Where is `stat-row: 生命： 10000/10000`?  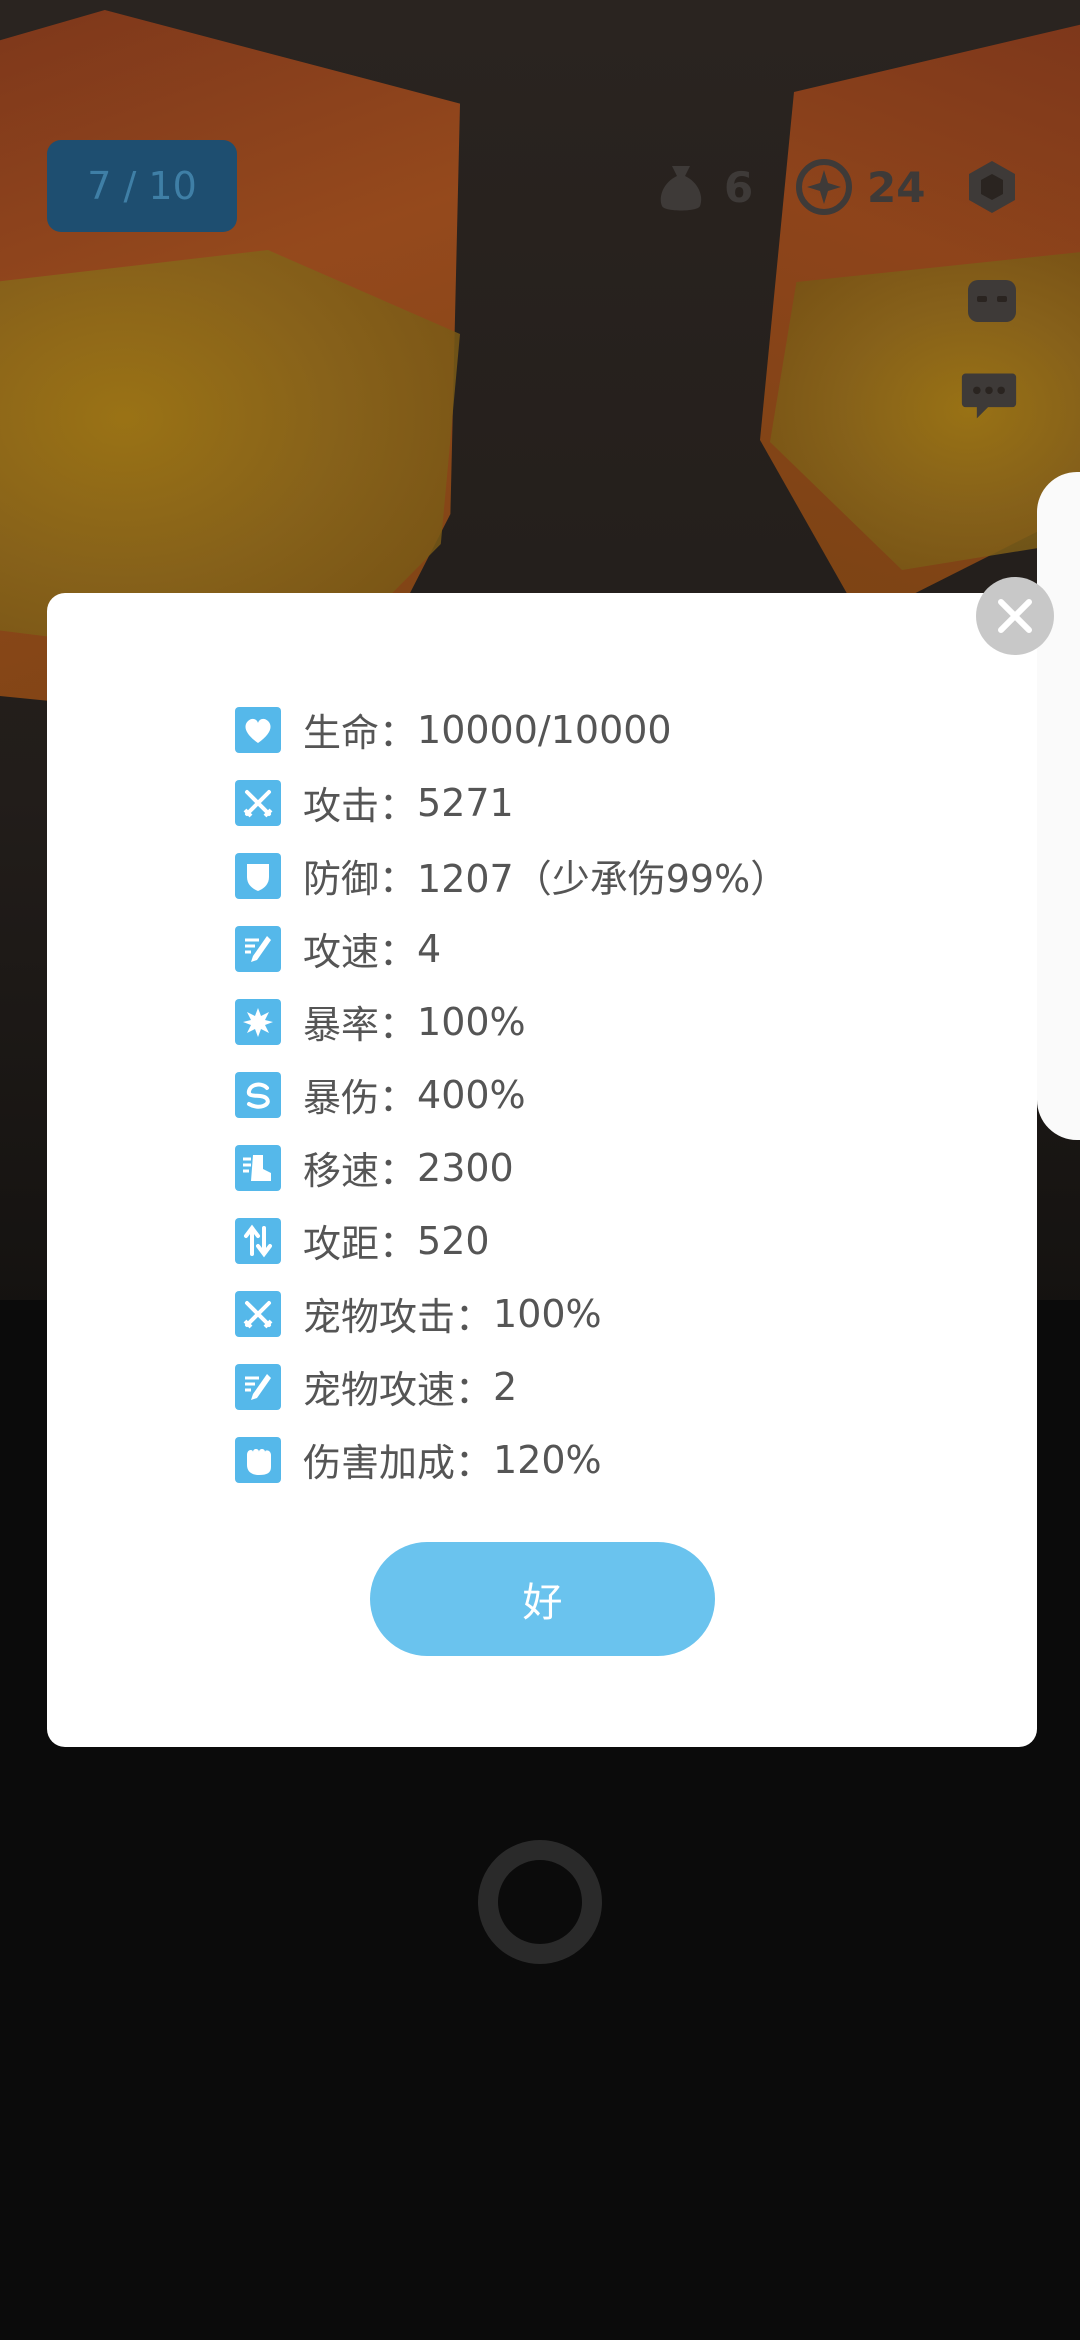 stat-row: 生命： 10000/10000 is located at coordinates (511, 729).